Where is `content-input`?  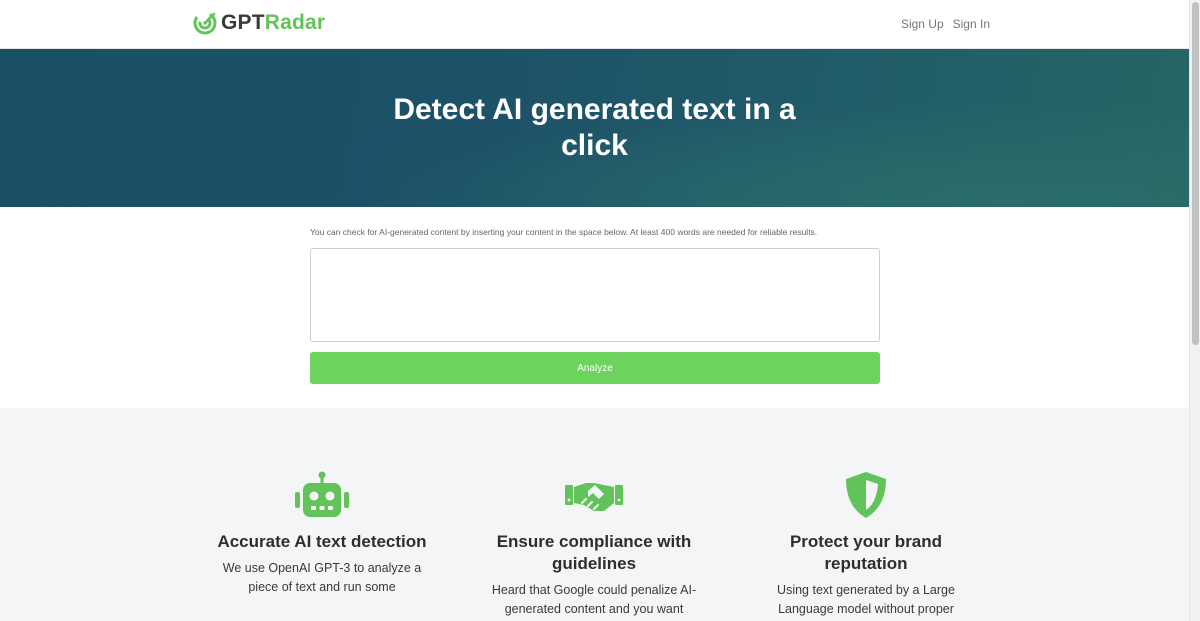
content-input is located at coordinates (595, 295).